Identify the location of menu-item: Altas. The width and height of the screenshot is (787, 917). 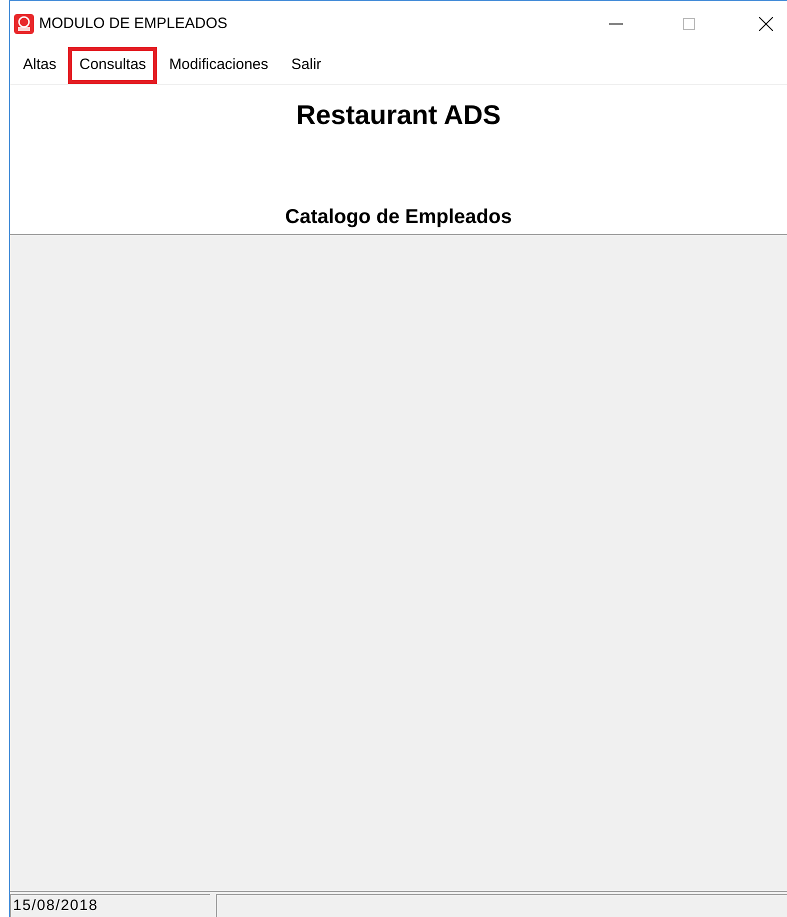
(40, 65).